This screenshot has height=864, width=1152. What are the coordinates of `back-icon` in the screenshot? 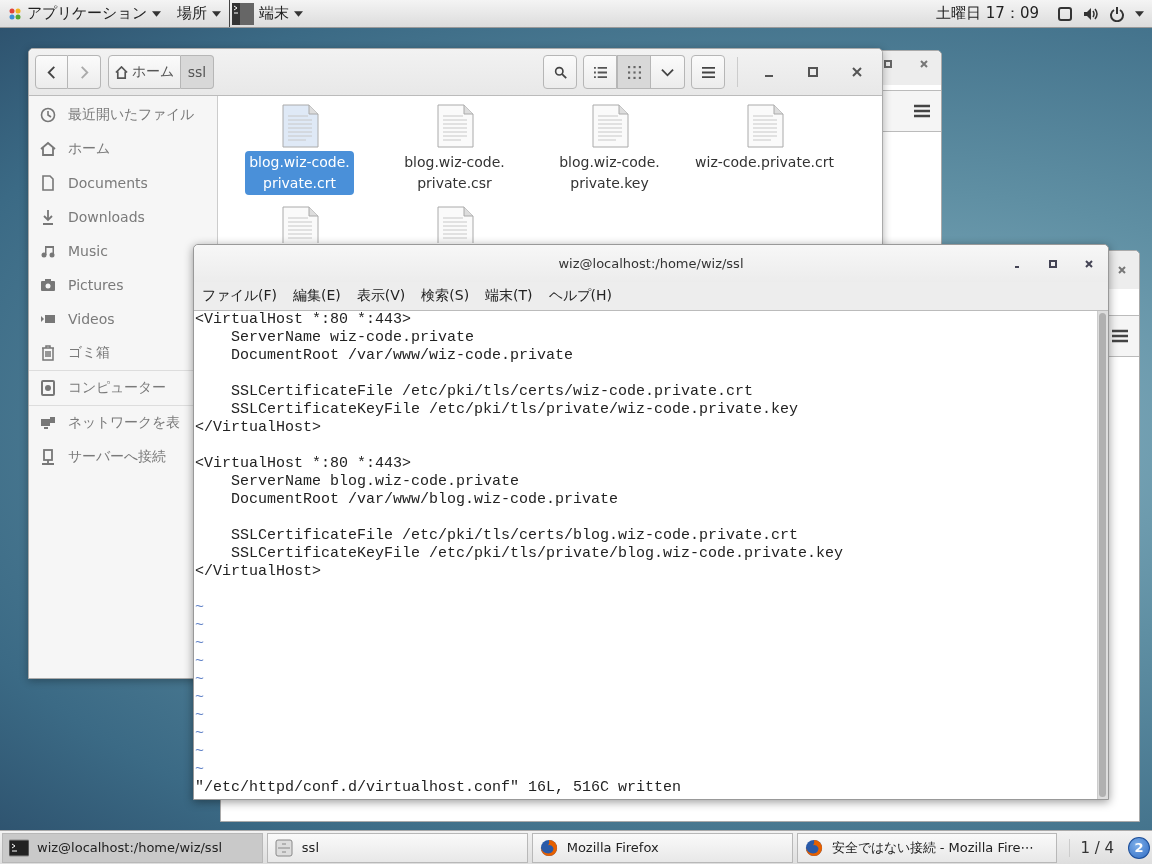 It's located at (51, 72).